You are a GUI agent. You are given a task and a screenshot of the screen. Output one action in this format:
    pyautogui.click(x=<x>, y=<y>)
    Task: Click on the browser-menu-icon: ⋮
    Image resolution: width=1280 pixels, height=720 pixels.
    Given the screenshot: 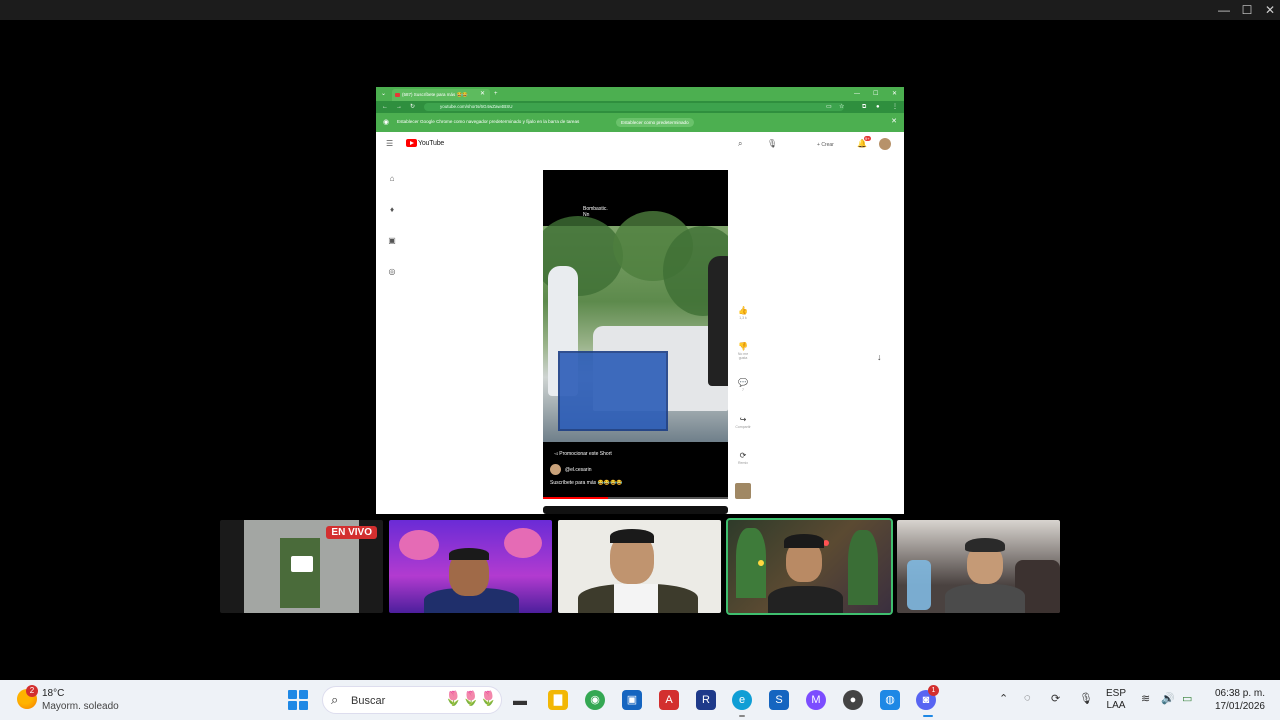 What is the action you would take?
    pyautogui.click(x=895, y=107)
    